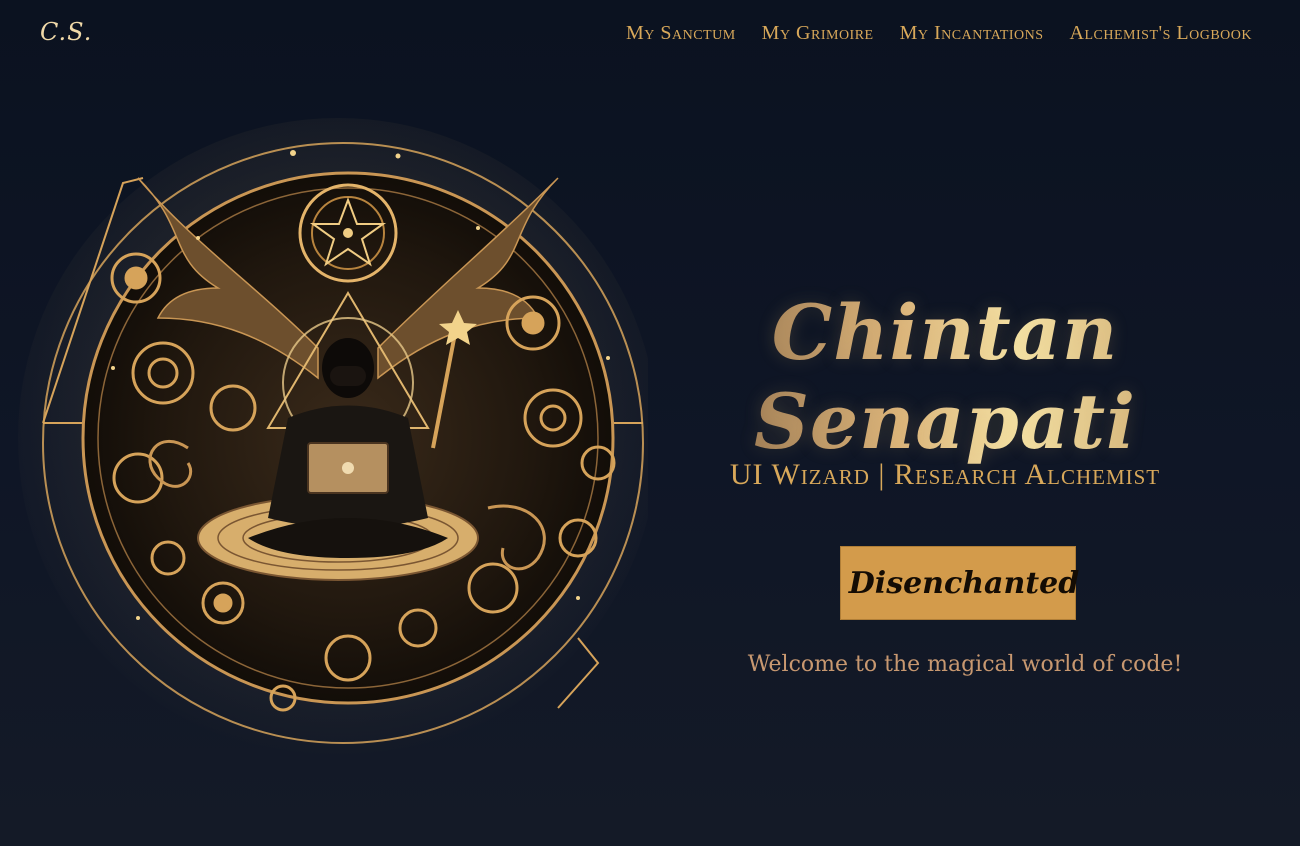  What do you see at coordinates (681, 33) in the screenshot?
I see `nav-my-sanctum: My Sanctum` at bounding box center [681, 33].